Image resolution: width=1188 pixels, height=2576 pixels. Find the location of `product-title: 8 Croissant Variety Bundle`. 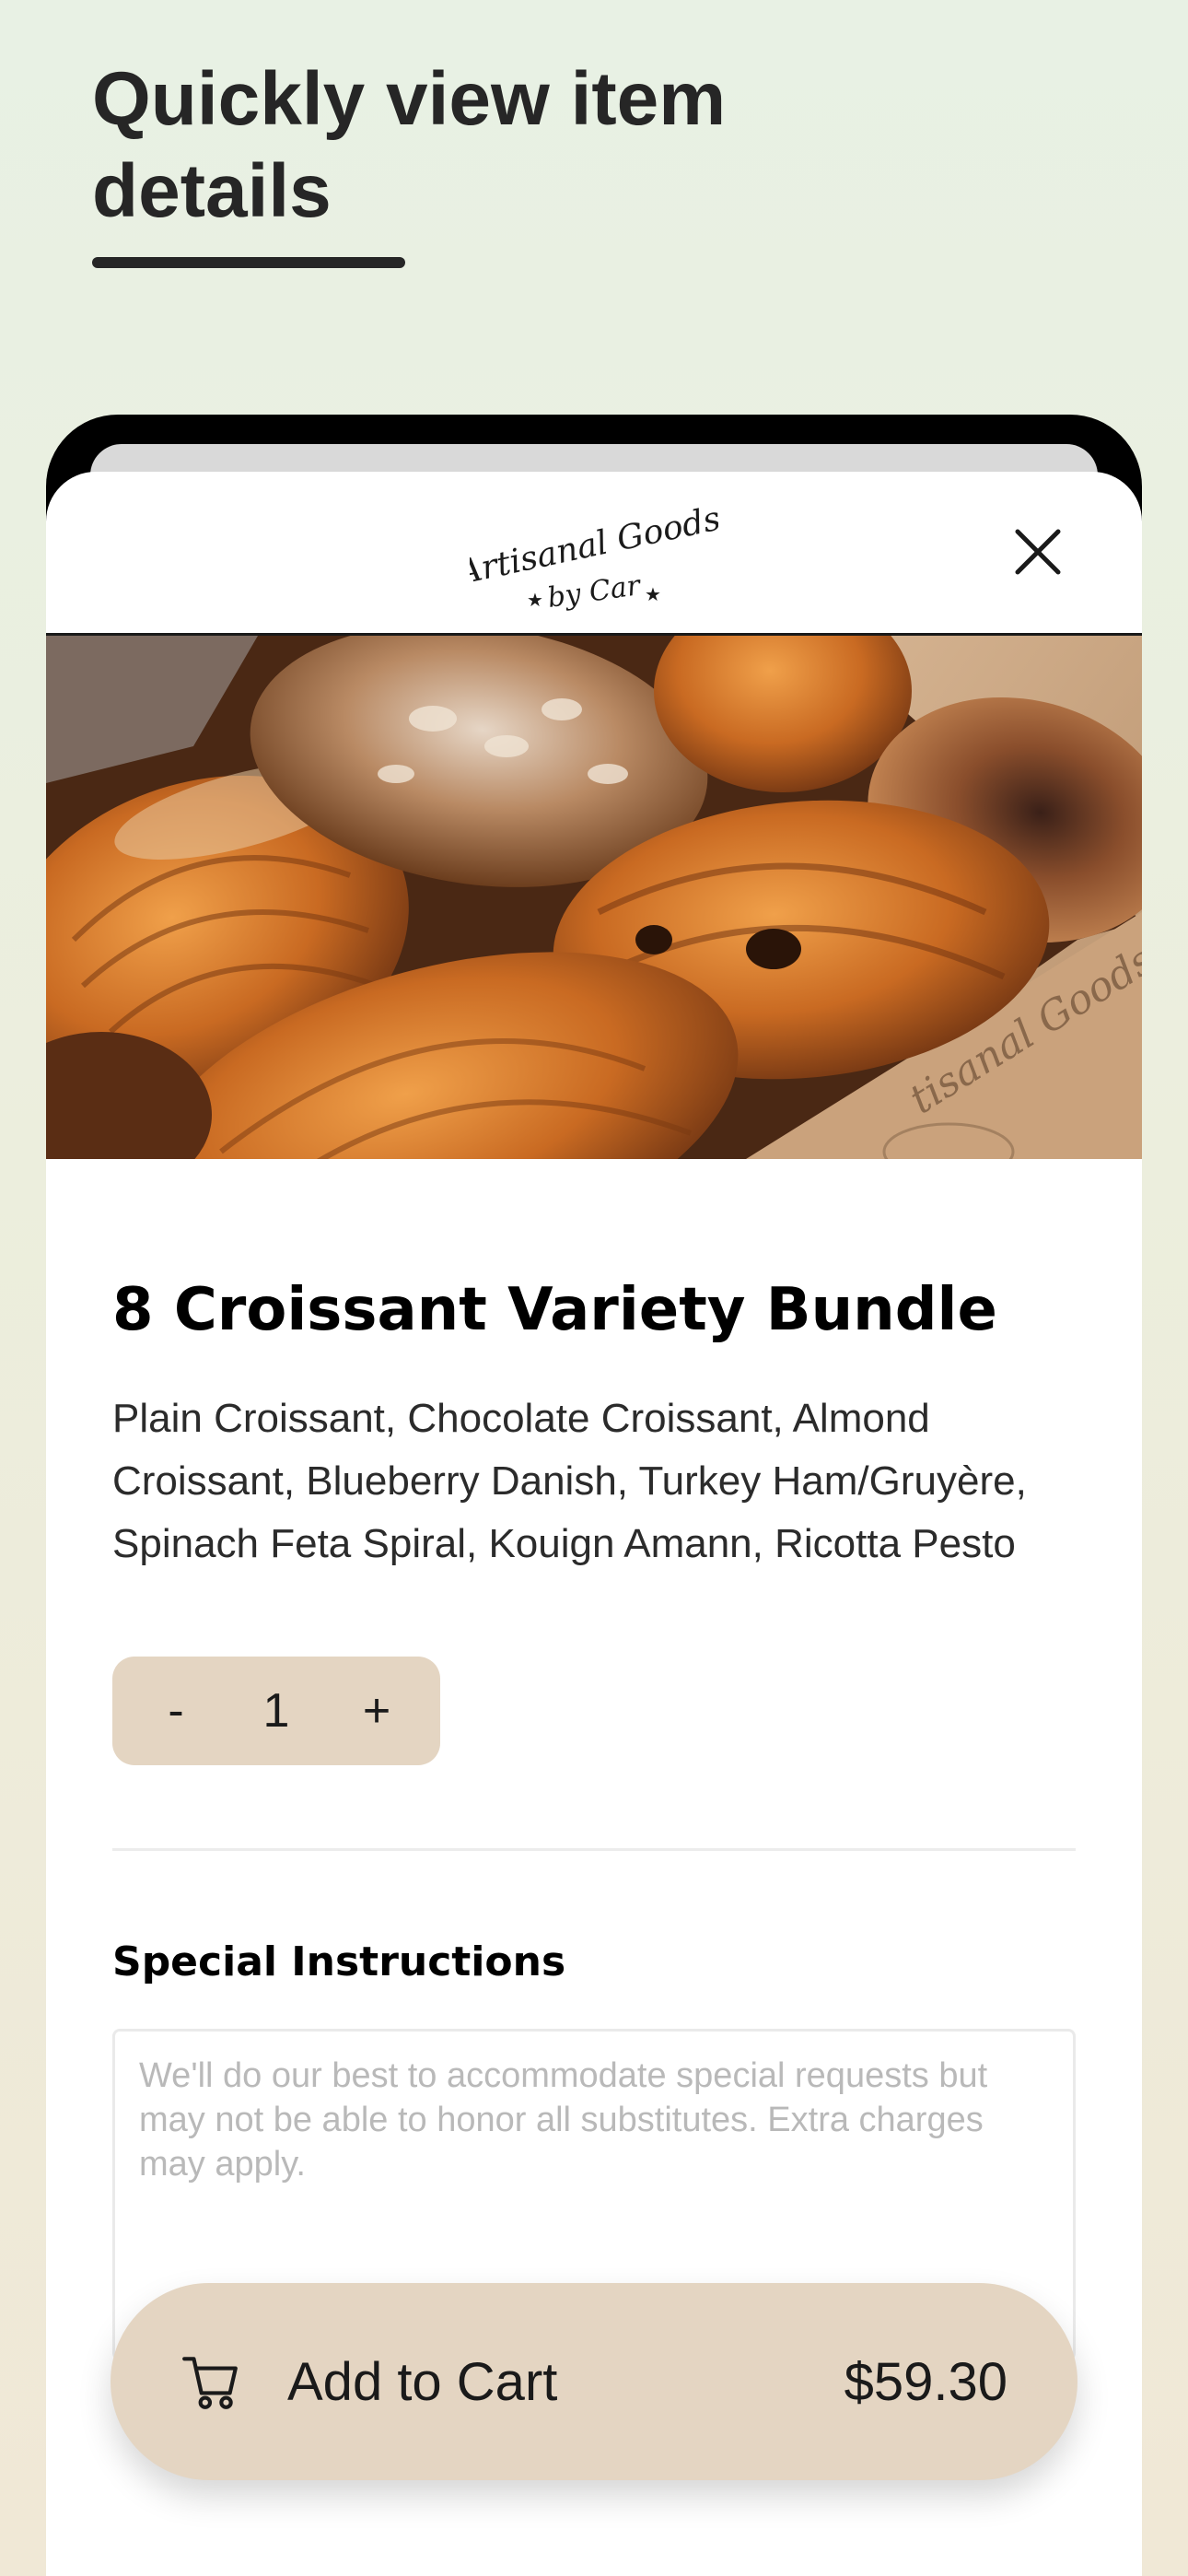

product-title: 8 Croissant Variety Bundle is located at coordinates (555, 1310).